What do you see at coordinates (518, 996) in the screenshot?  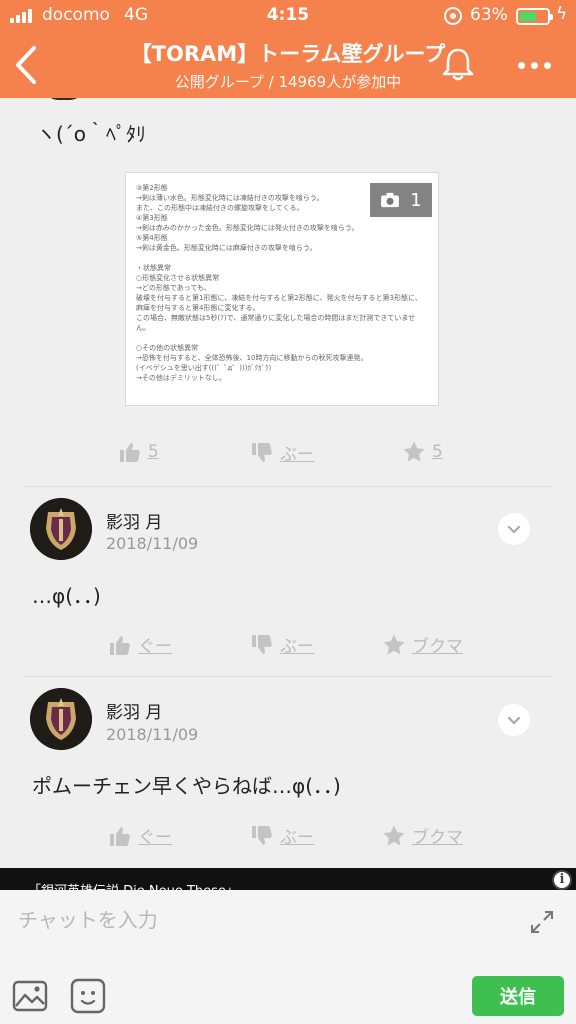 I see `send-button: 送信` at bounding box center [518, 996].